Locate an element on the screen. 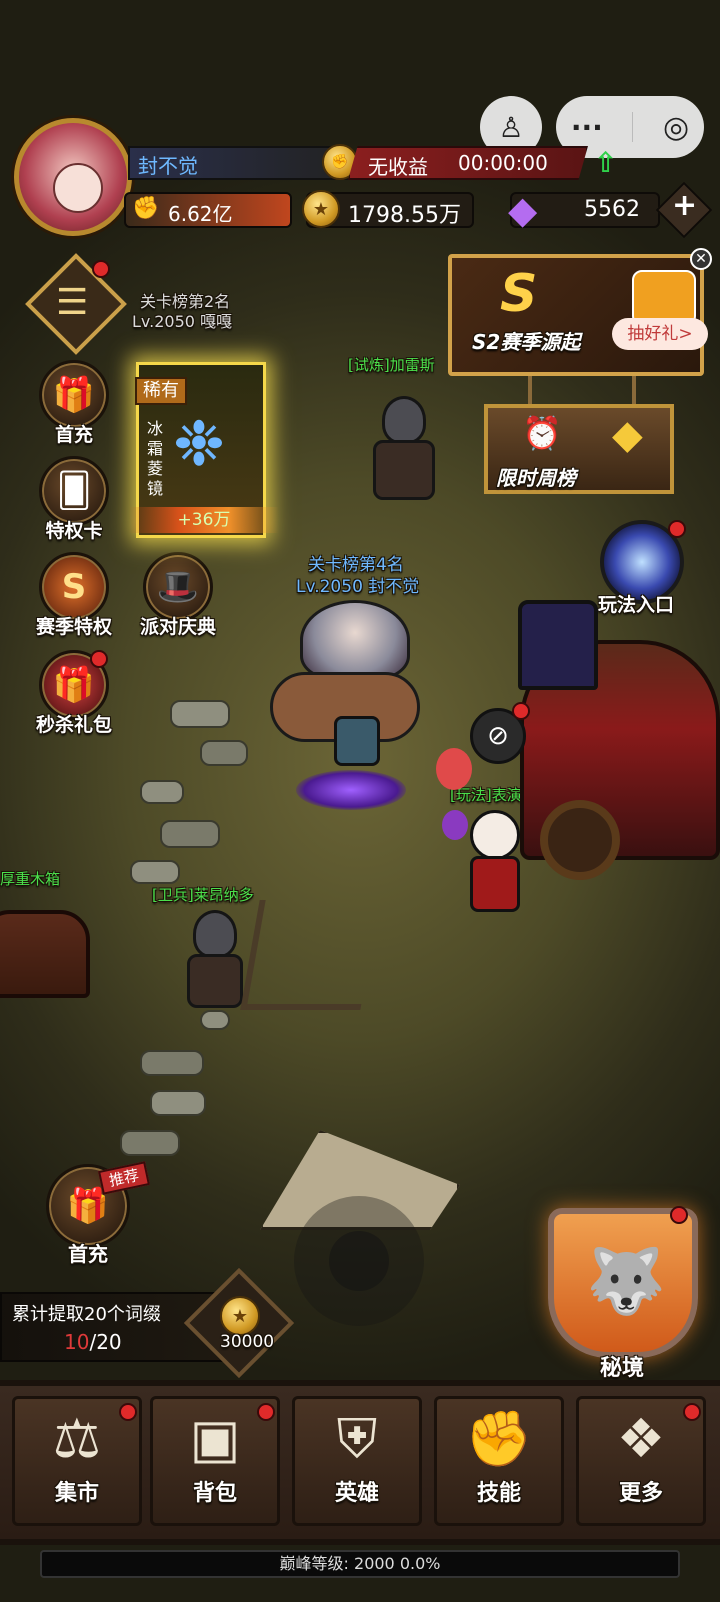 The height and width of the screenshot is (1602, 720). arrow-up-icon: ⇧ is located at coordinates (606, 162).